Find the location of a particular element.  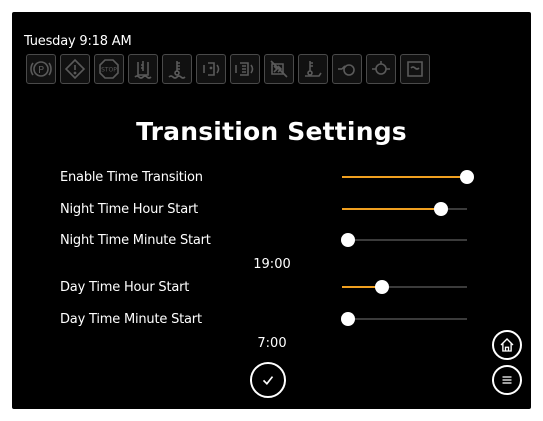

home-button is located at coordinates (507, 345).